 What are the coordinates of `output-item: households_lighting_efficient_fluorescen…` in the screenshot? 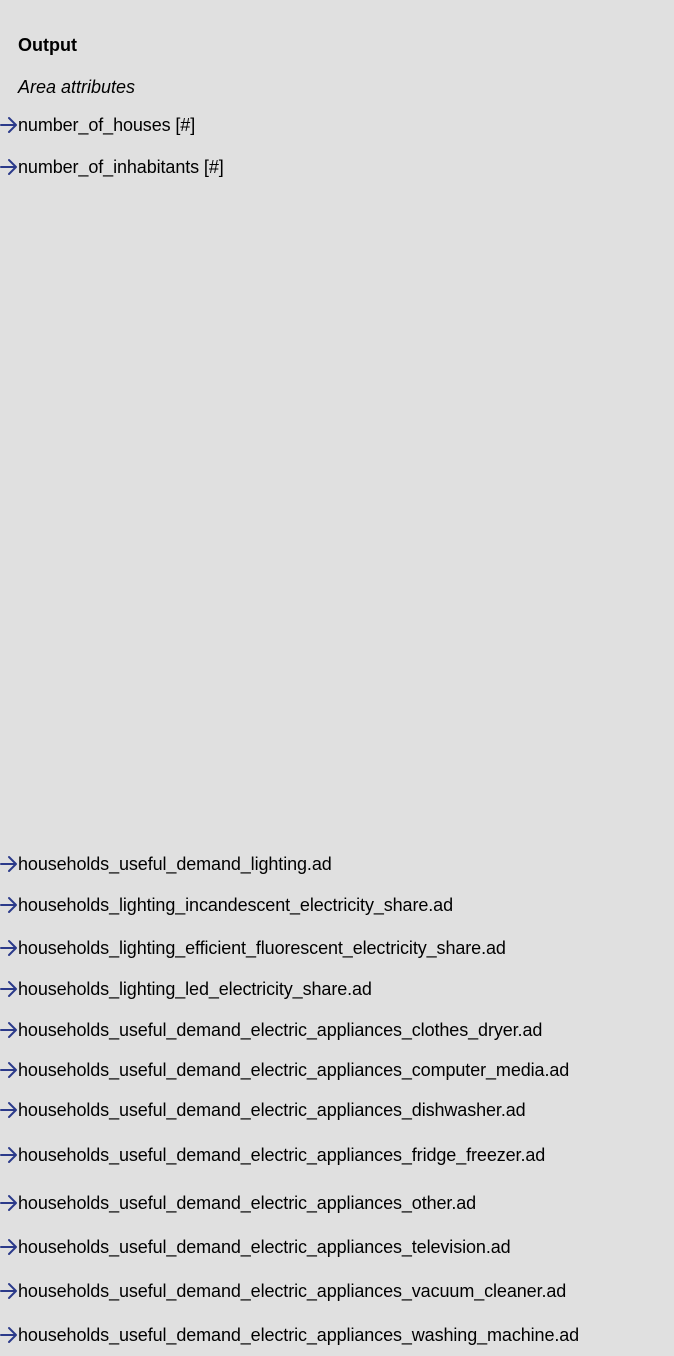 It's located at (253, 948).